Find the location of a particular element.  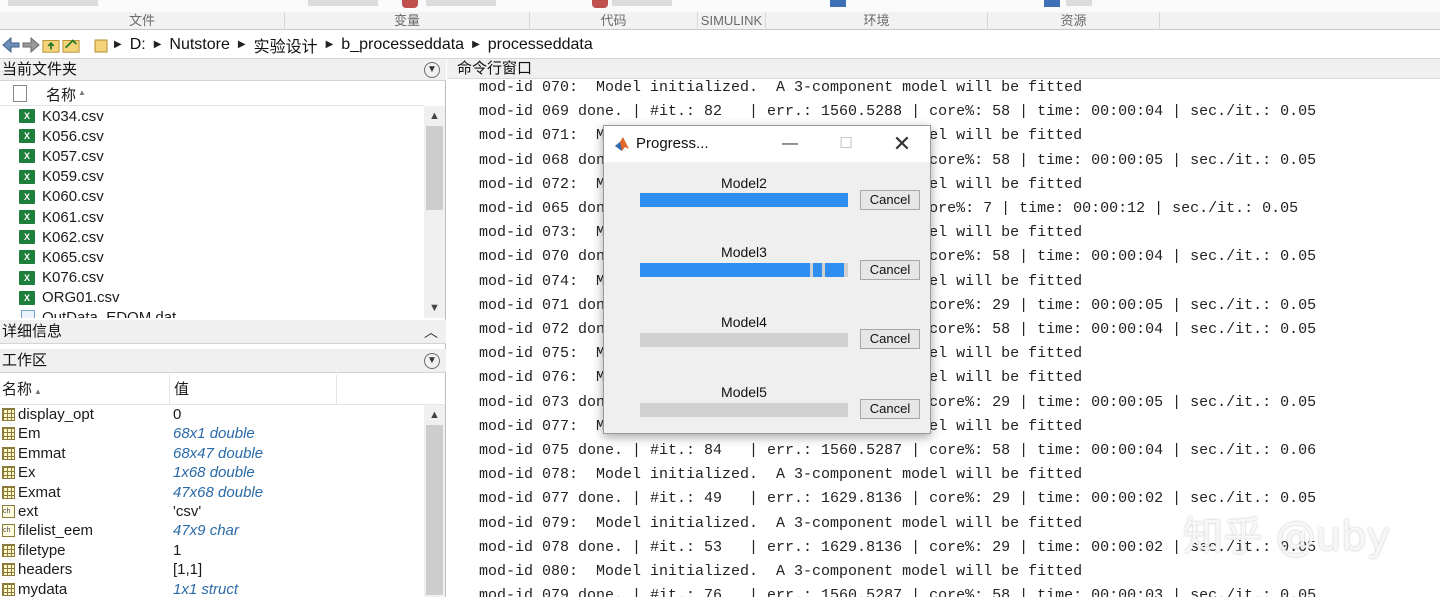

name-column-header: 名称 ▲ is located at coordinates (85, 390).